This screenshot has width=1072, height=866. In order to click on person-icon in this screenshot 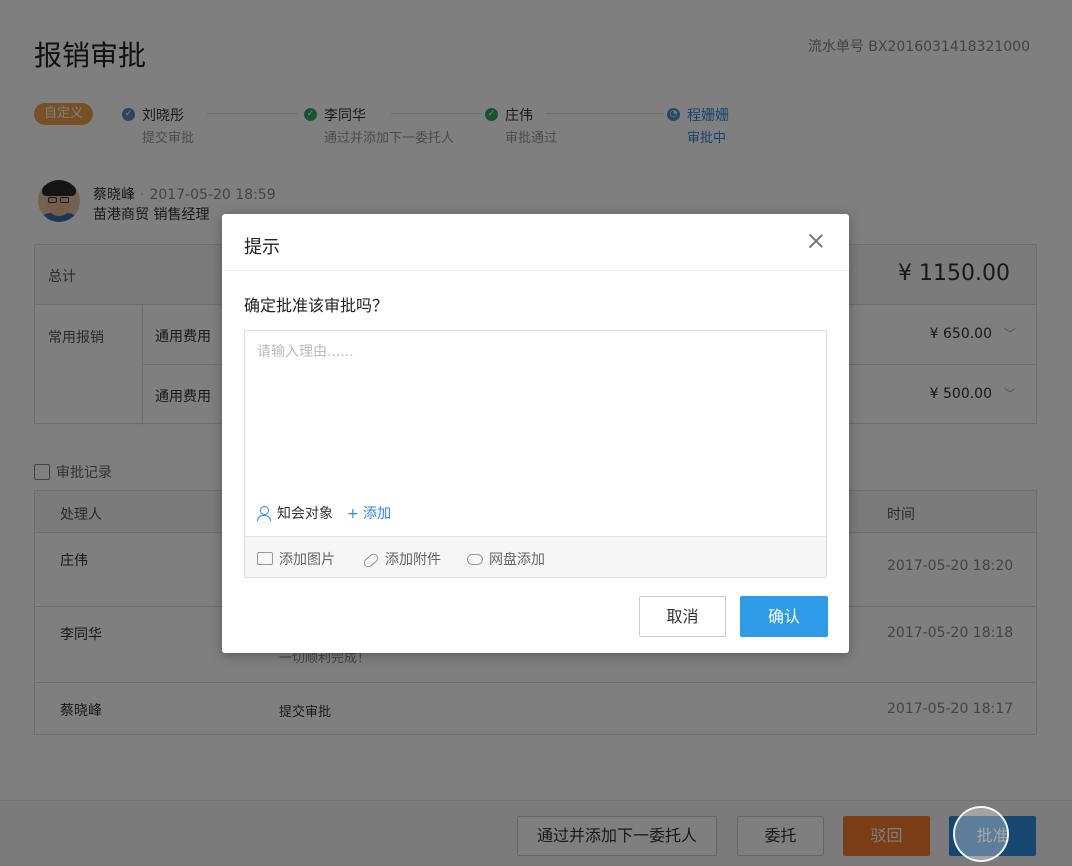, I will do `click(264, 513)`.